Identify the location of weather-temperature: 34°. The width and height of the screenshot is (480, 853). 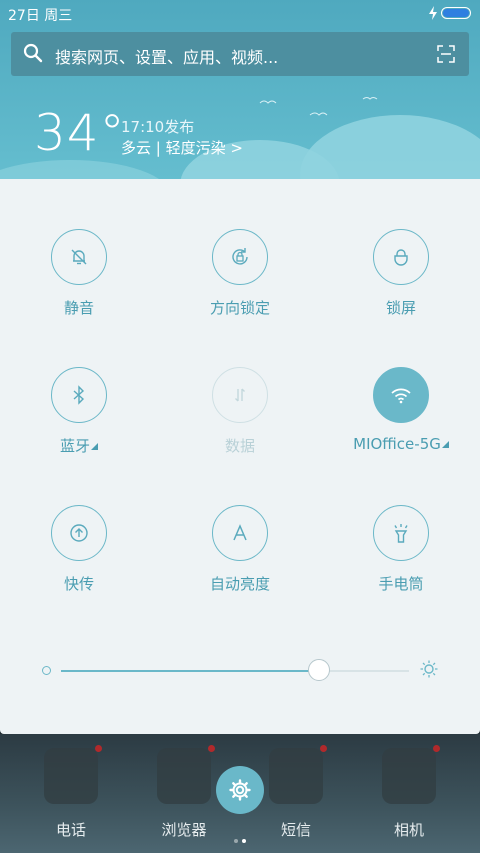
(80, 133).